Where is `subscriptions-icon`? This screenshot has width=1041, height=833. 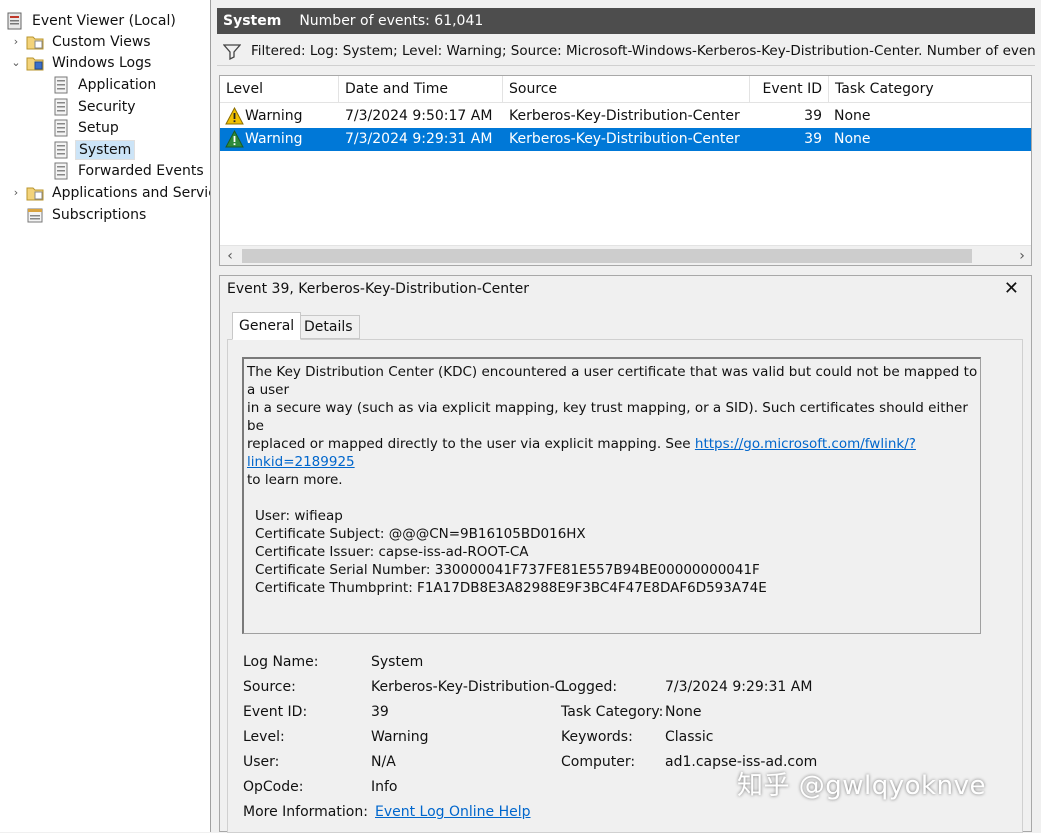 subscriptions-icon is located at coordinates (35, 215).